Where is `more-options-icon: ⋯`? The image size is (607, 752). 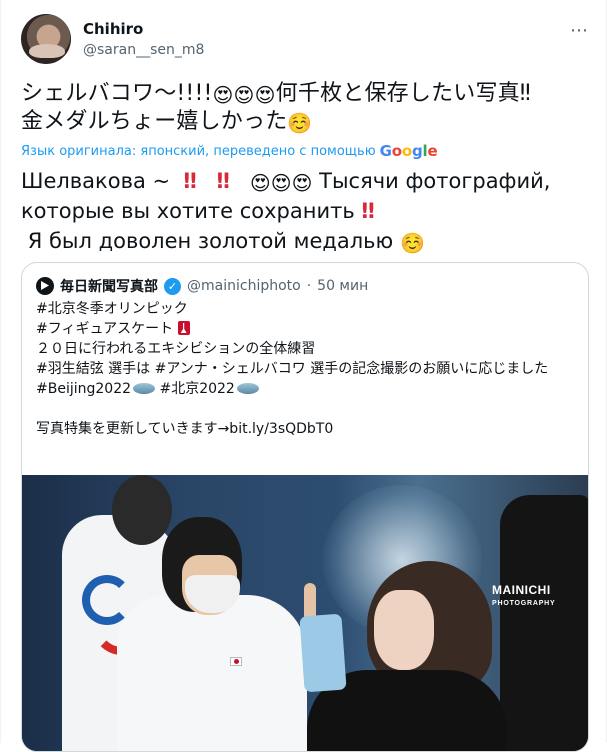 more-options-icon: ⋯ is located at coordinates (579, 30).